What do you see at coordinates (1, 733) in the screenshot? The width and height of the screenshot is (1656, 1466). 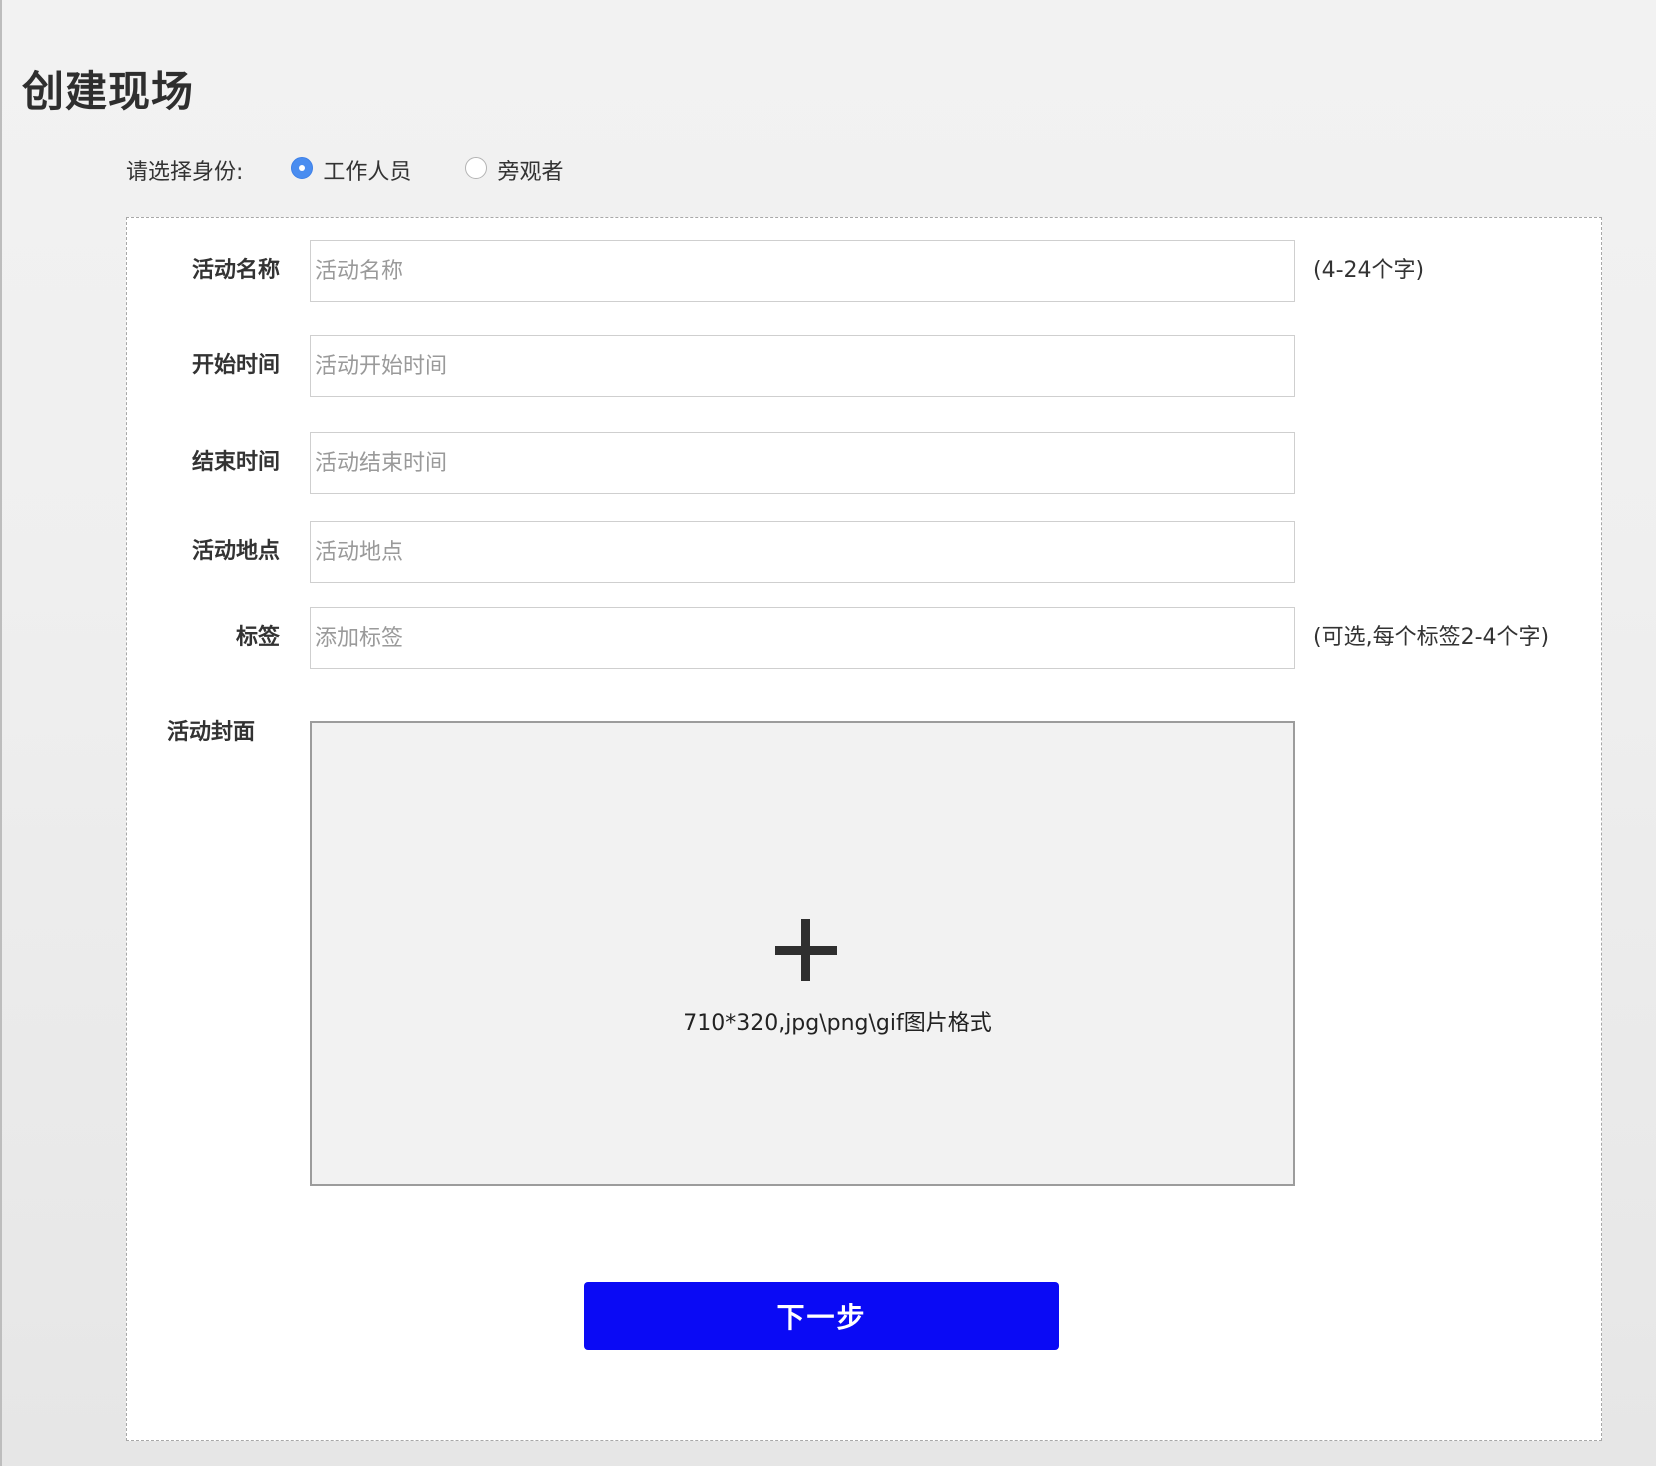 I see `window-left-edge` at bounding box center [1, 733].